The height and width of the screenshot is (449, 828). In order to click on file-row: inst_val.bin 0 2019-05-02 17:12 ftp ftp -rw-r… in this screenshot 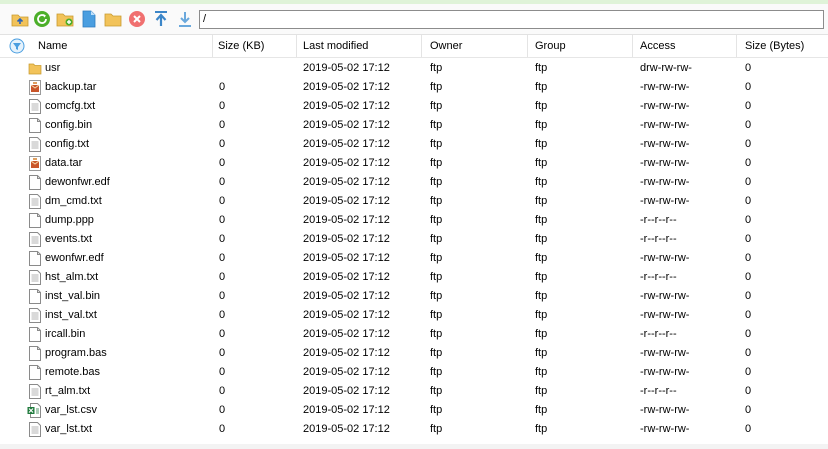, I will do `click(414, 296)`.